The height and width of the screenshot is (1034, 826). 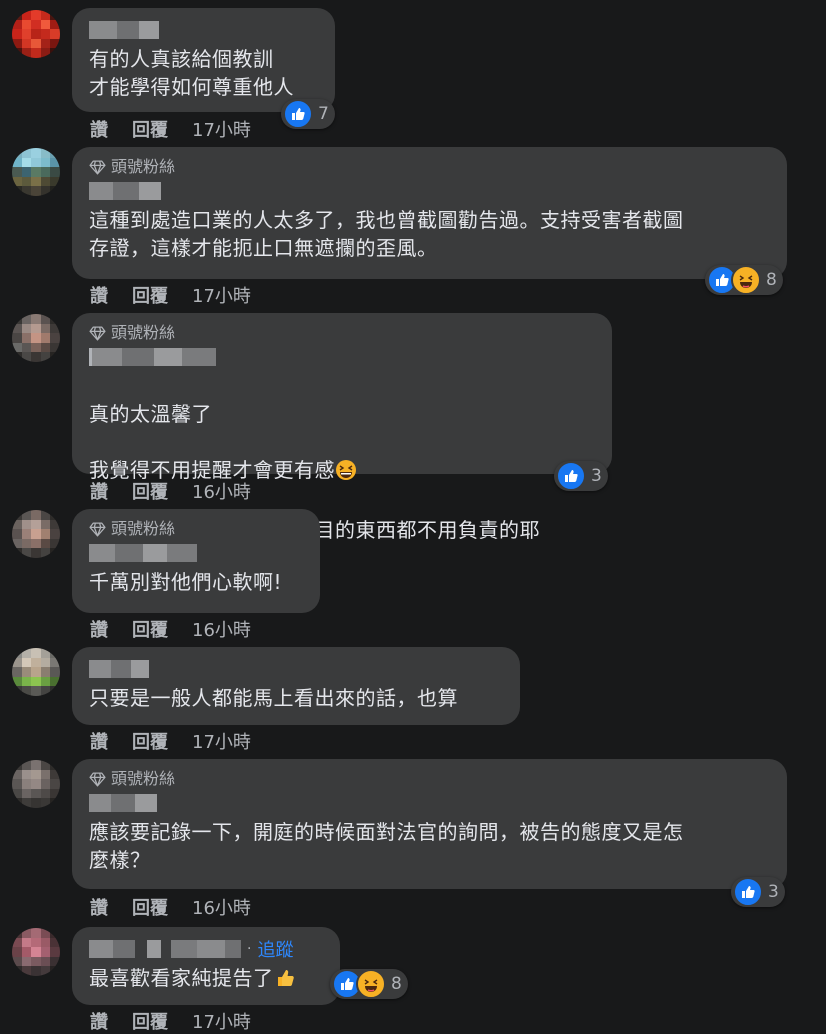 I want to click on comment-bubble: 頭號粉絲 千萬別對他們心軟啊!, so click(x=196, y=561).